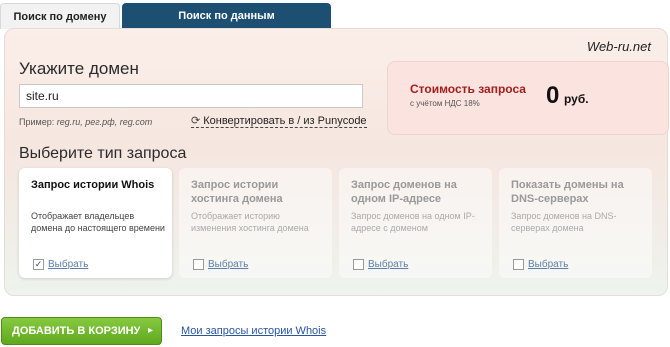  Describe the element at coordinates (576, 99) in the screenshot. I see `price-currency: руб.` at that location.